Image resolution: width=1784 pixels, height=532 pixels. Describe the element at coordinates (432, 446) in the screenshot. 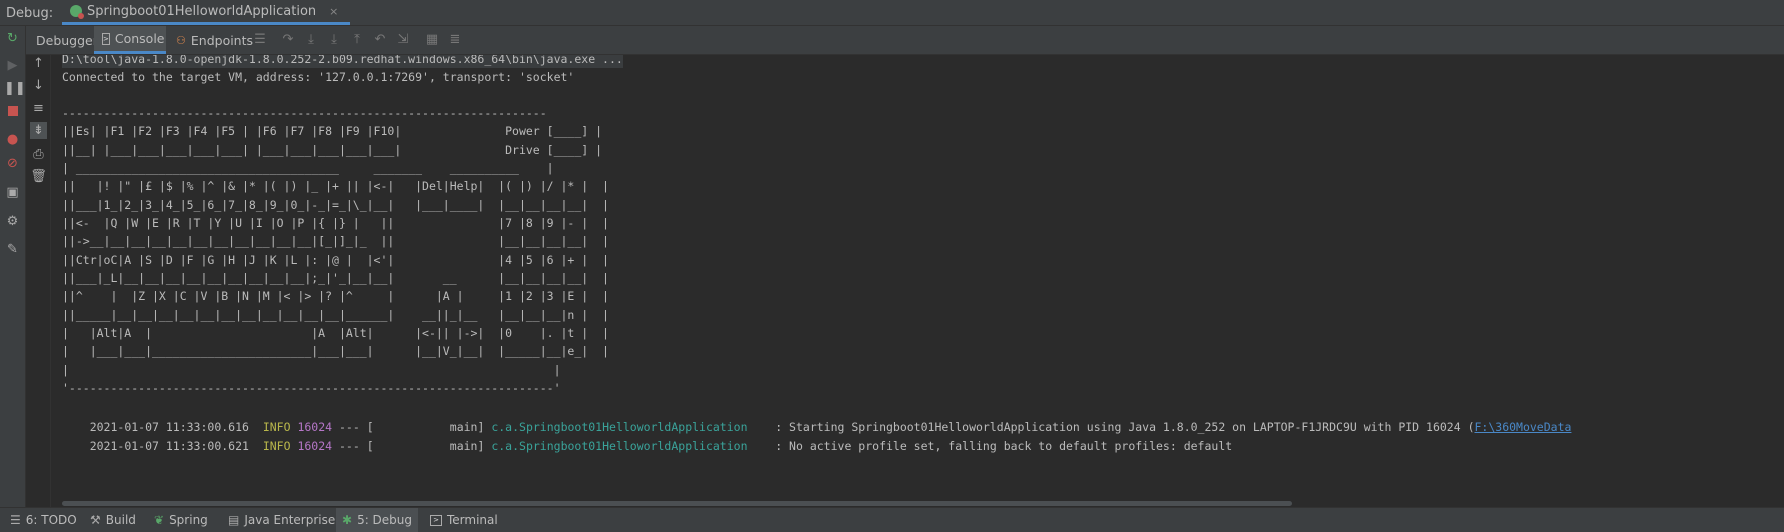

I see `log-thread: main]` at that location.